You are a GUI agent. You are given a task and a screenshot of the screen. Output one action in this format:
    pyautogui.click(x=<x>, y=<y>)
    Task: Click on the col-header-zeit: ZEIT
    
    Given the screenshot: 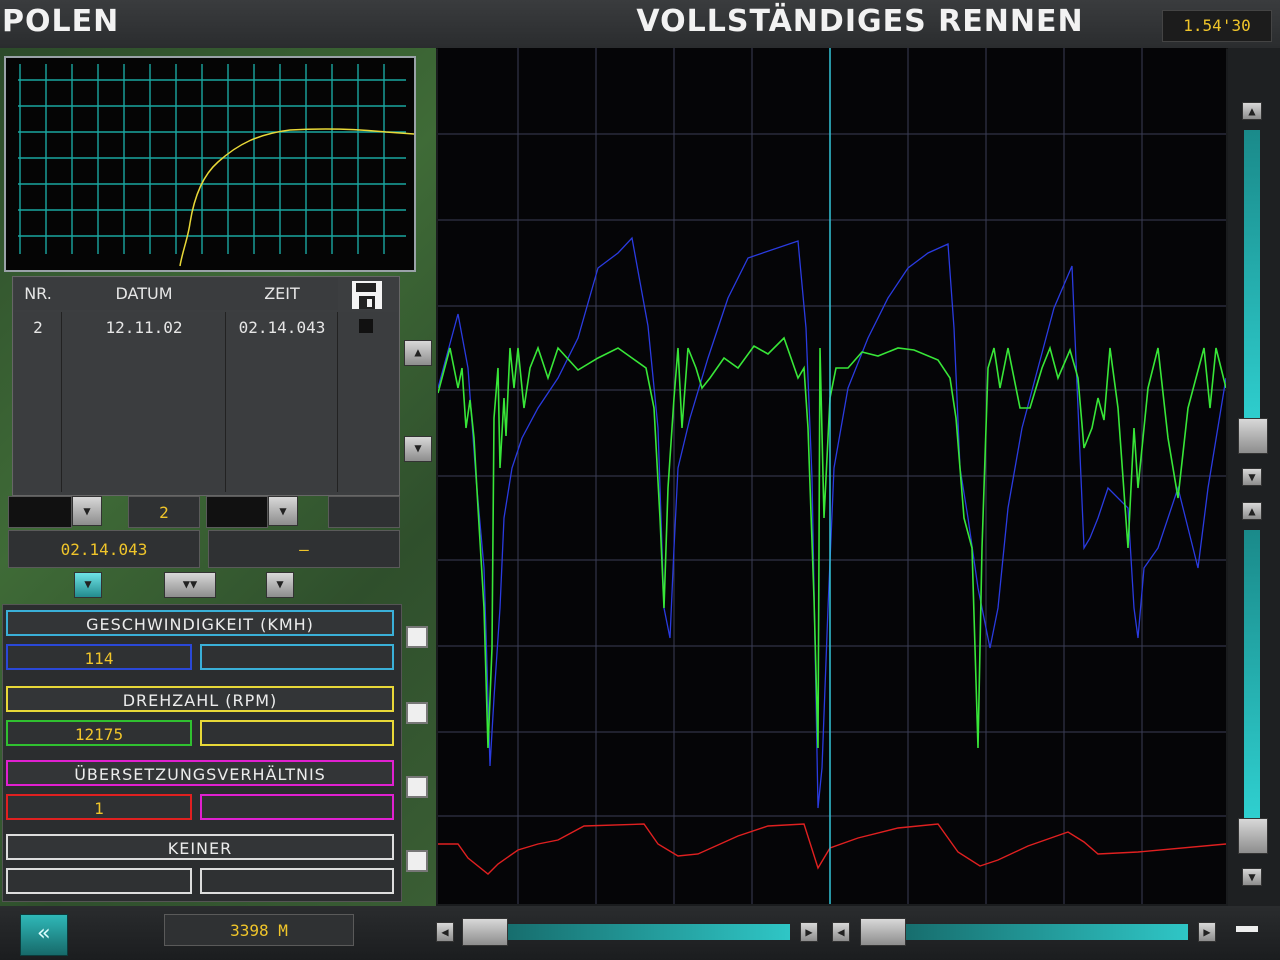 What is the action you would take?
    pyautogui.click(x=282, y=294)
    